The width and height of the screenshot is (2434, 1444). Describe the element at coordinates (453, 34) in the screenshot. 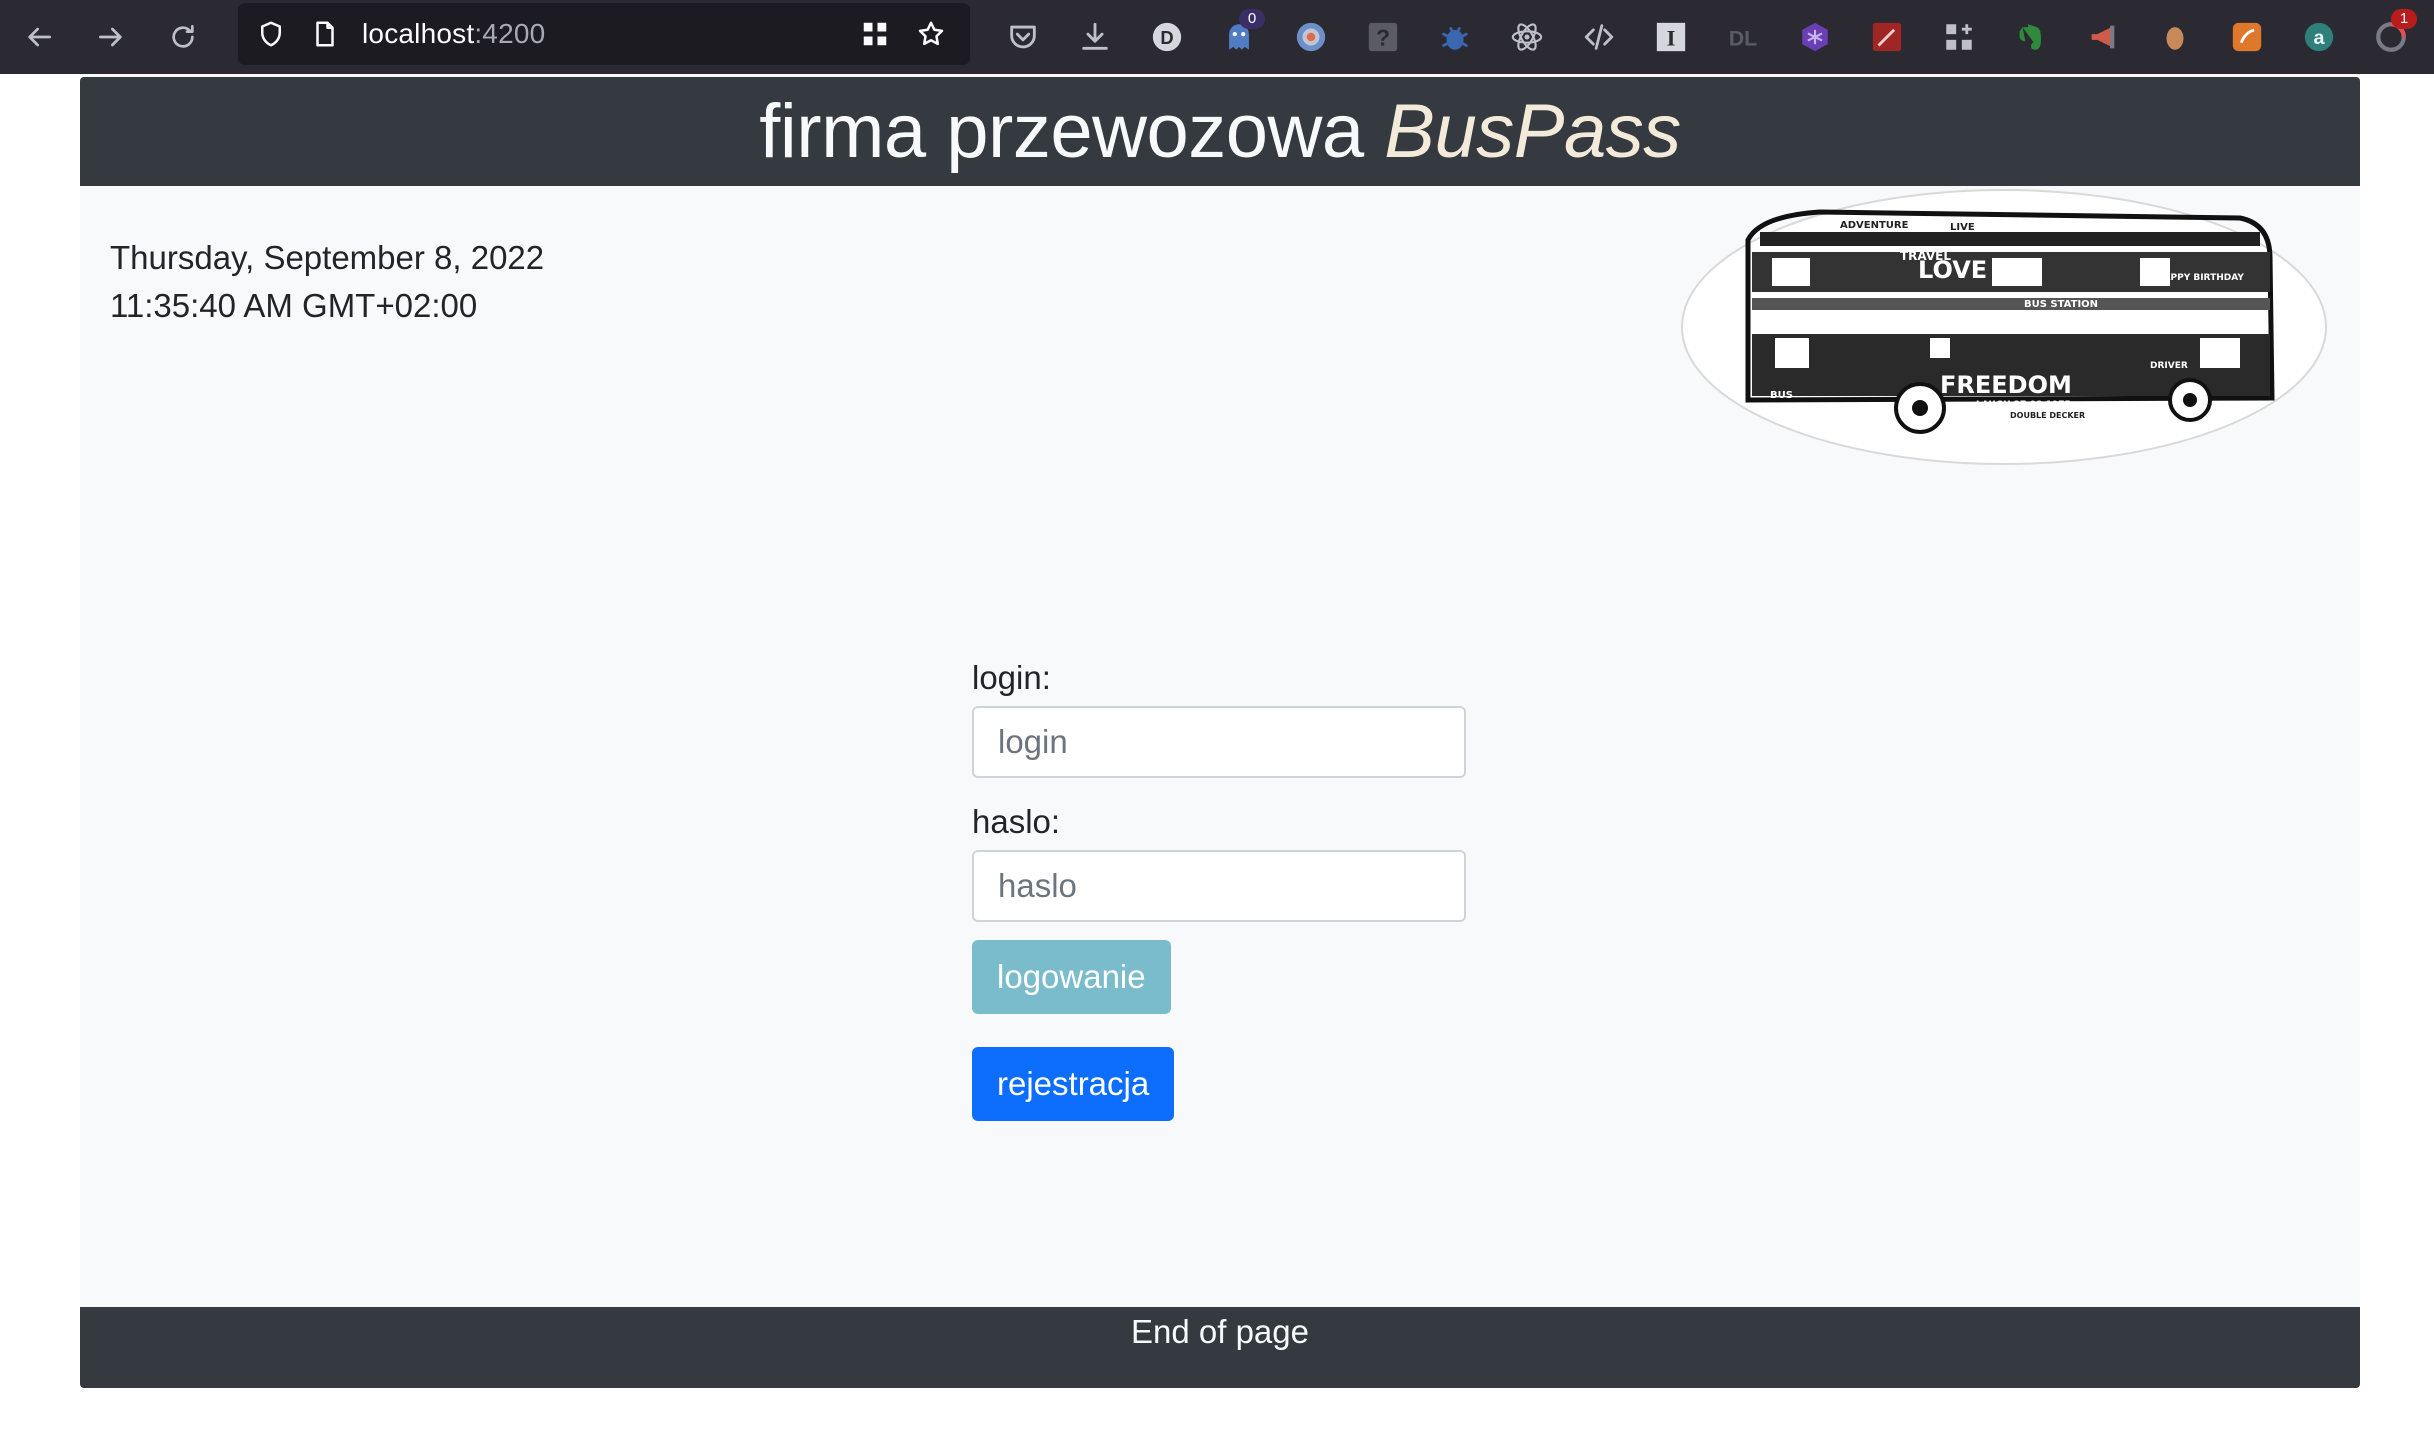

I see `url-text: localhost:4200` at that location.